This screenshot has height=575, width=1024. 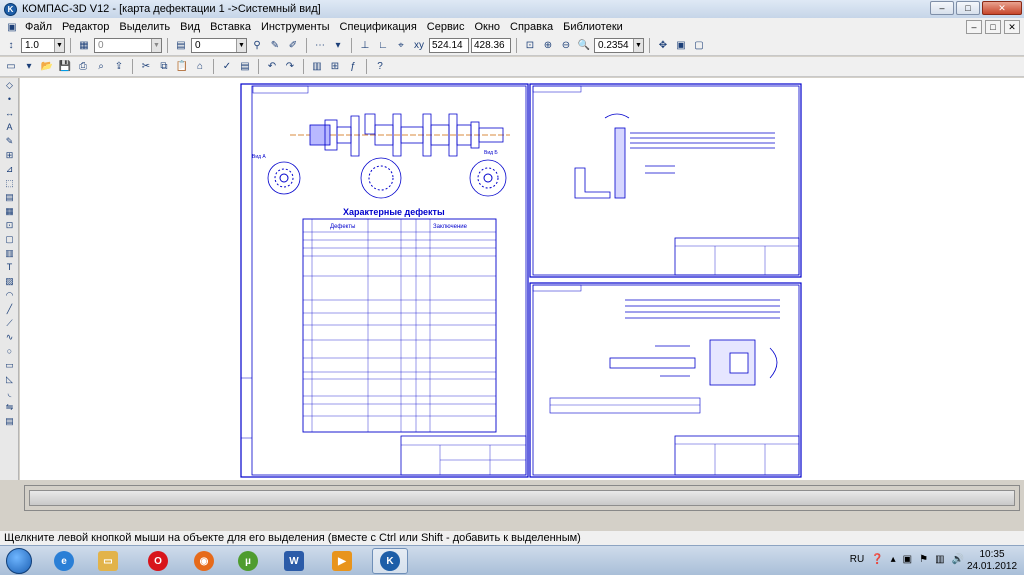 What do you see at coordinates (939, 559) in the screenshot?
I see `network-icon: ▥` at bounding box center [939, 559].